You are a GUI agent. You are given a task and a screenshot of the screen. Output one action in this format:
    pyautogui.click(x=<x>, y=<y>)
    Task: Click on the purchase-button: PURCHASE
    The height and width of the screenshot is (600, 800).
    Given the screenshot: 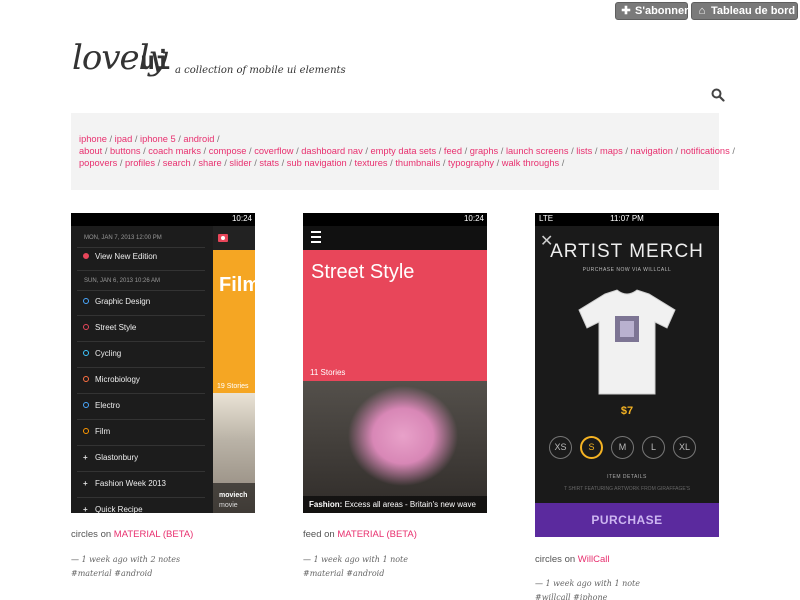 What is the action you would take?
    pyautogui.click(x=627, y=520)
    